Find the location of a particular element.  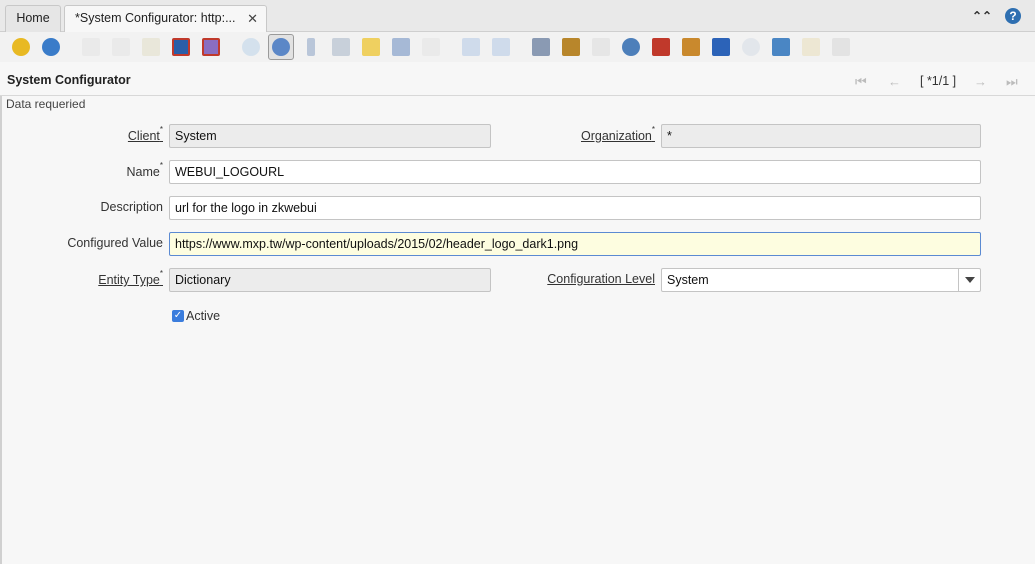

post-it-icon is located at coordinates (371, 47).